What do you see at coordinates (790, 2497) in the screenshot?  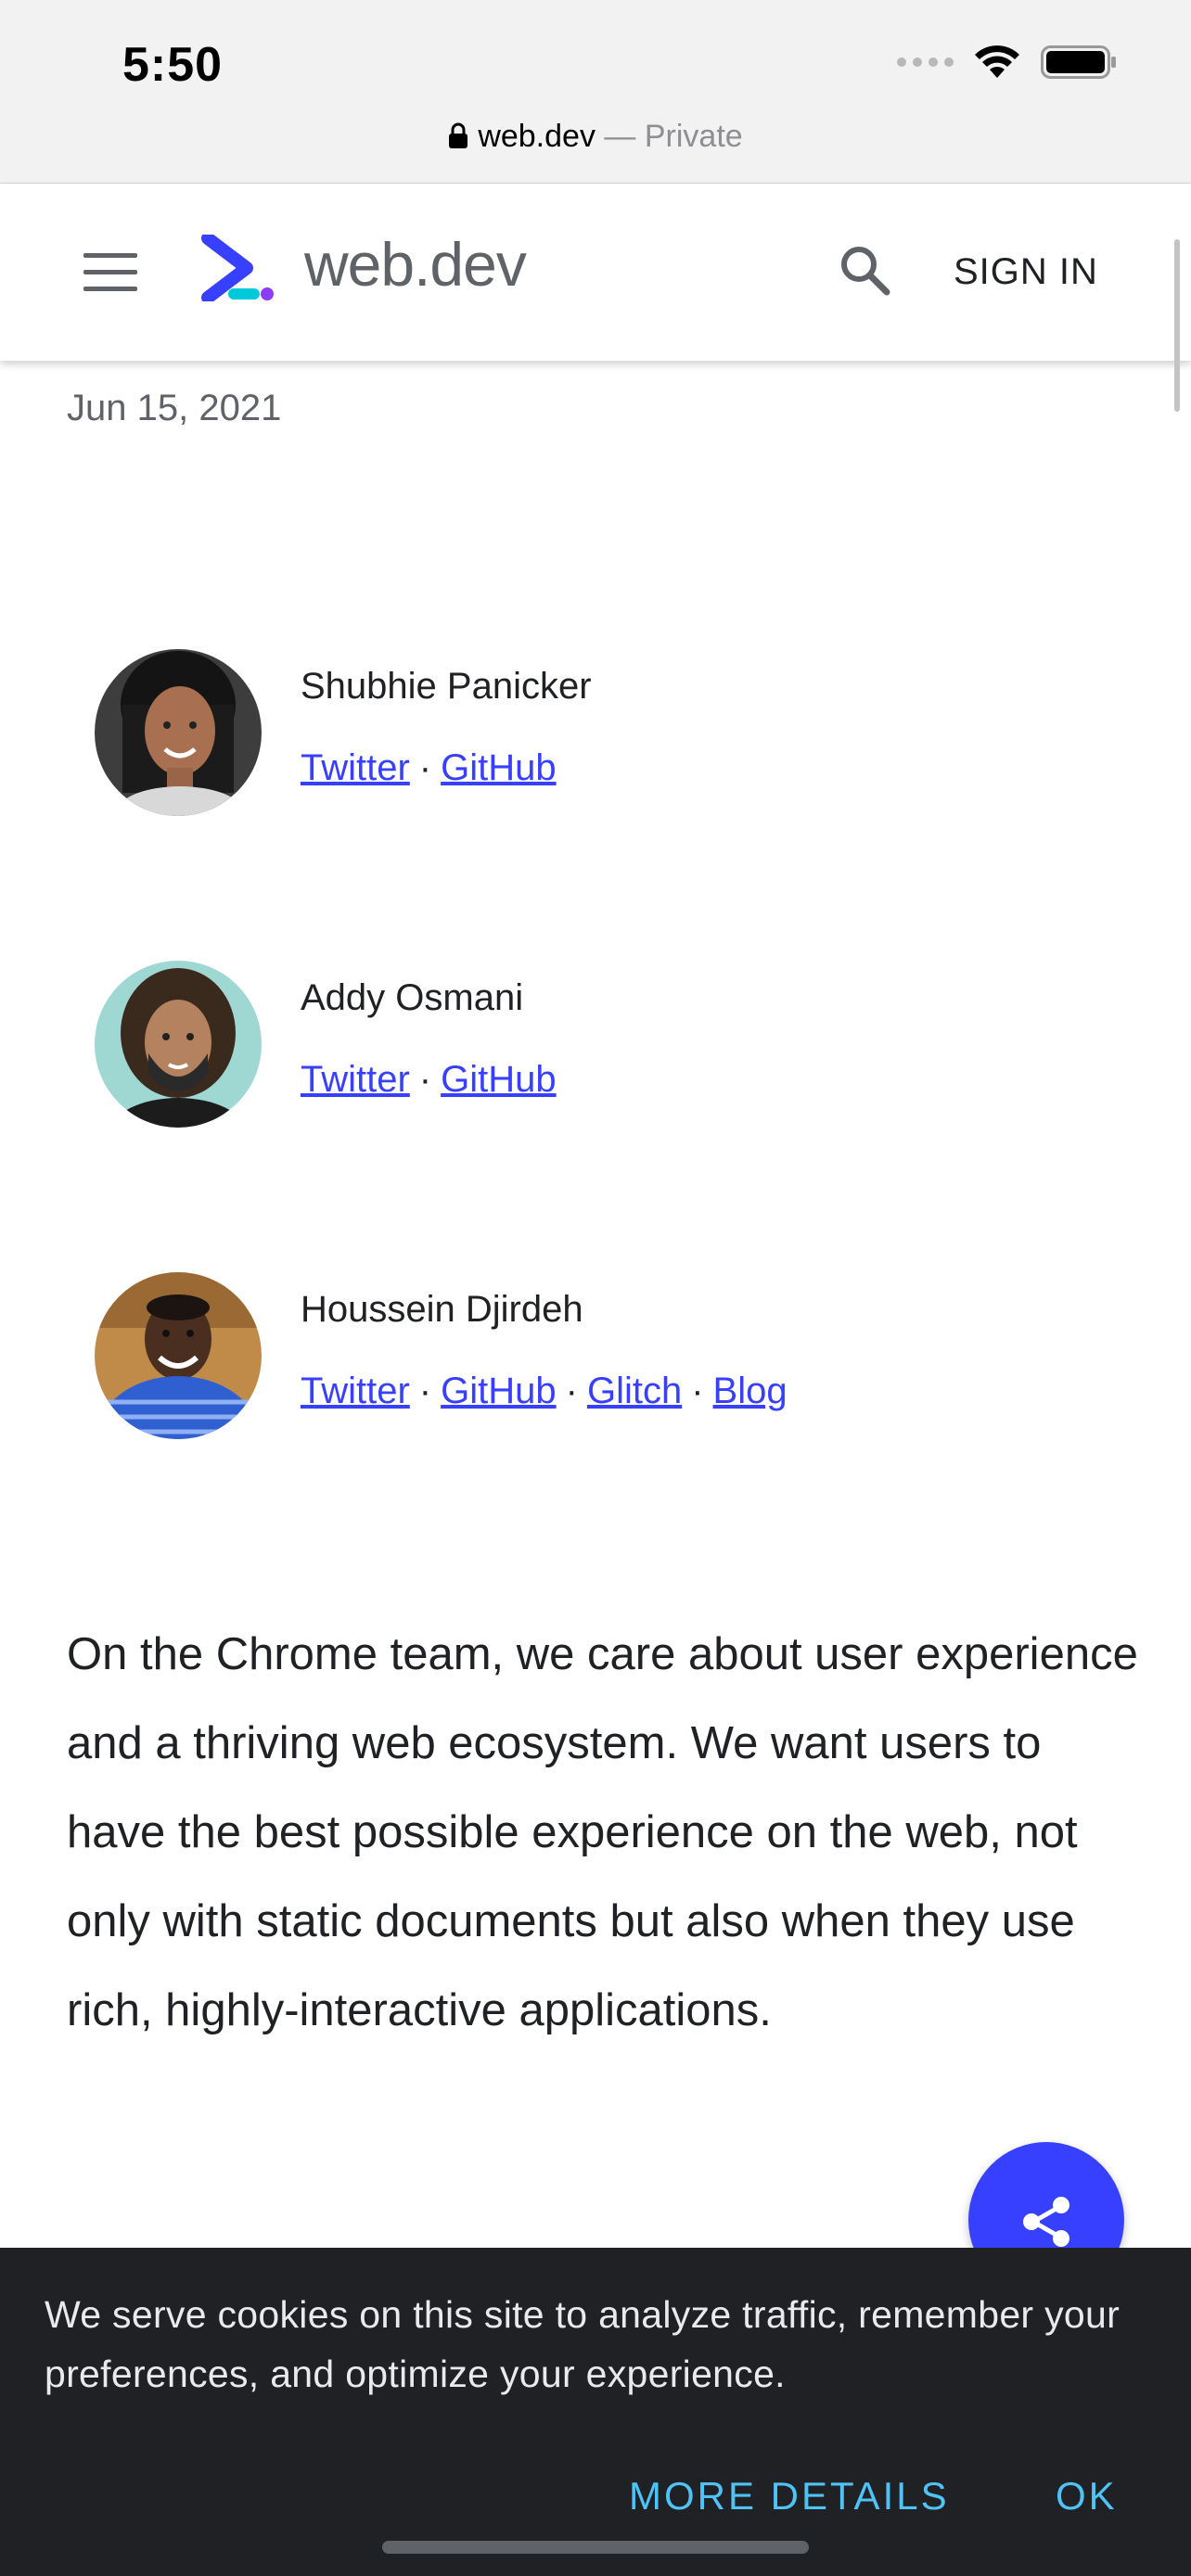 I see `more-details-button: MORE DETAILS` at bounding box center [790, 2497].